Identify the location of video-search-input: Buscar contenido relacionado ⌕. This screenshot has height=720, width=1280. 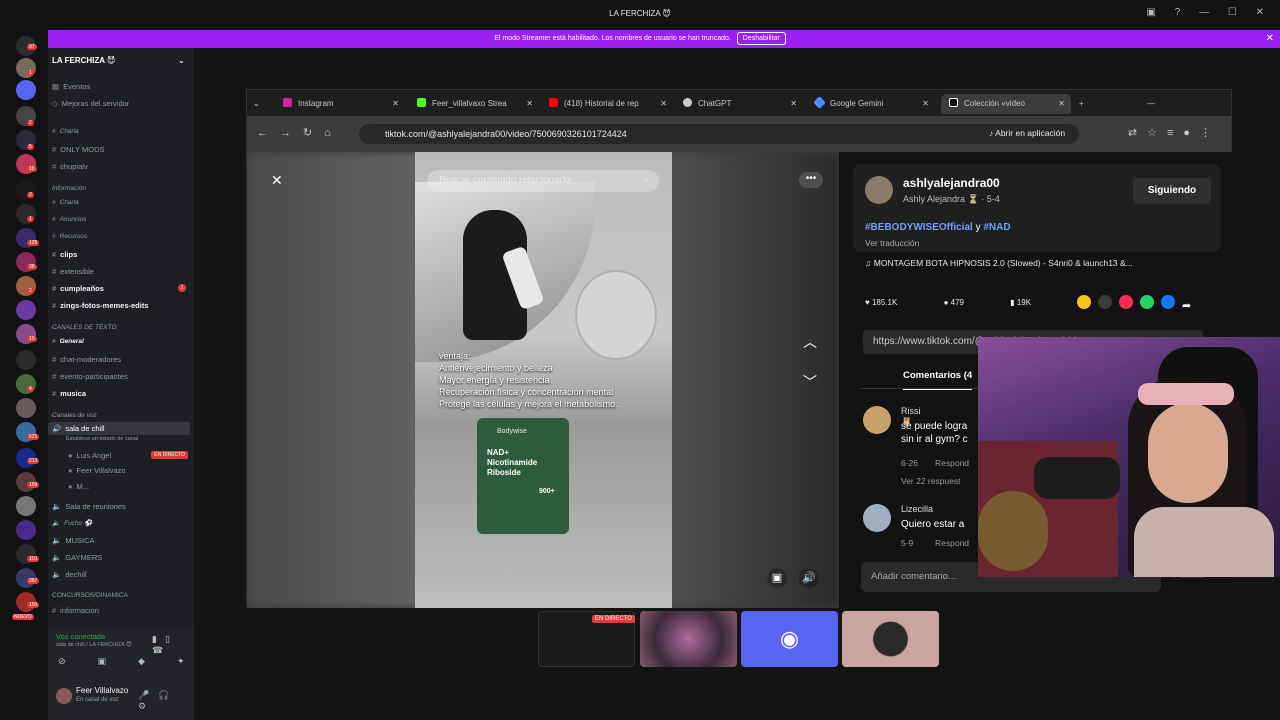
(543, 181).